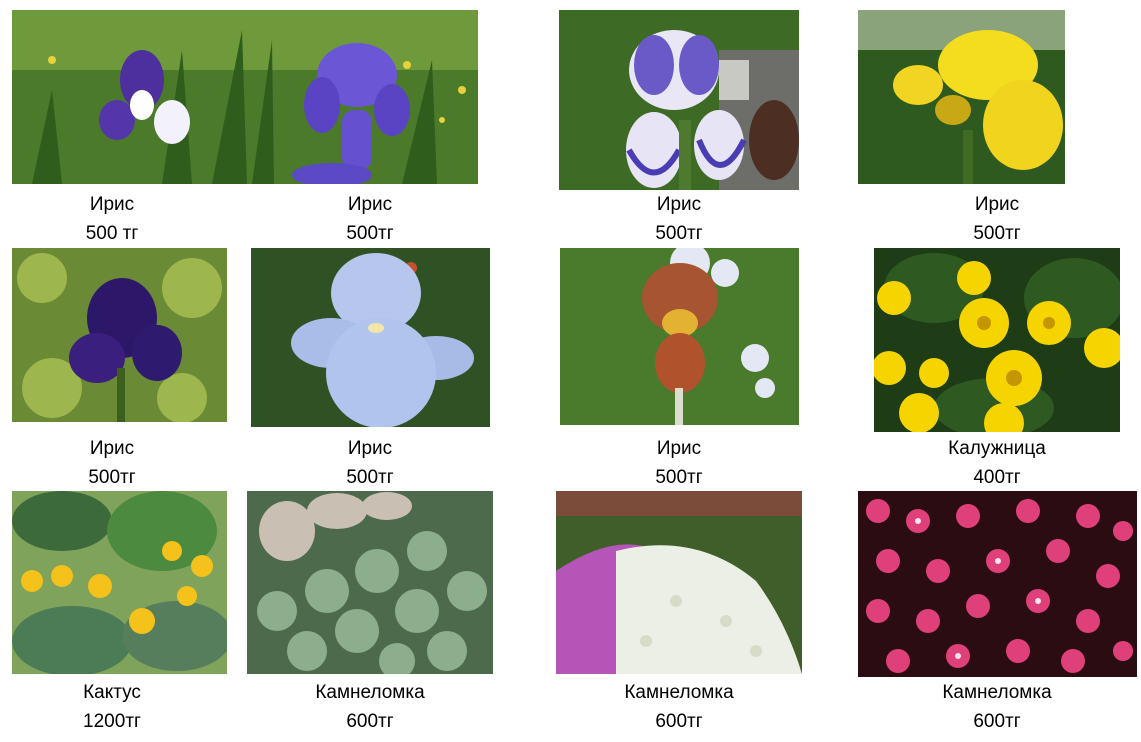  I want to click on product-name: Кактус, so click(112, 692).